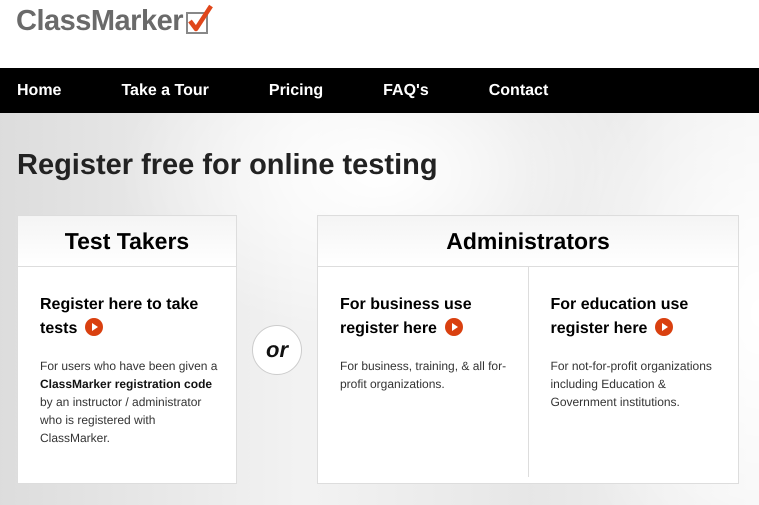  What do you see at coordinates (528, 241) in the screenshot?
I see `card-title: Administrators` at bounding box center [528, 241].